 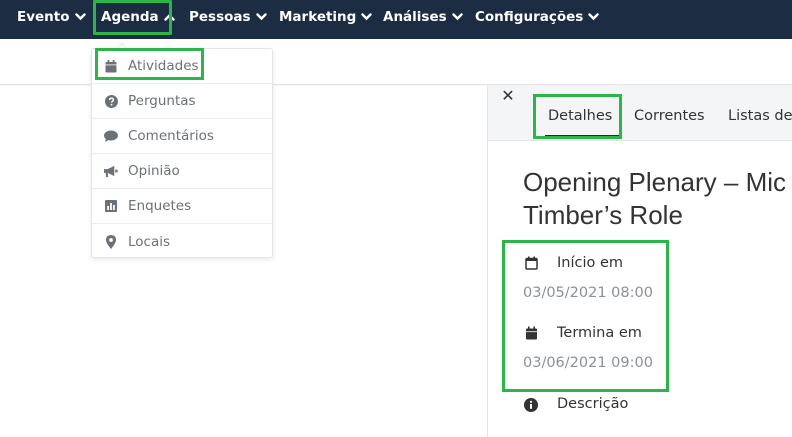 What do you see at coordinates (593, 404) in the screenshot?
I see `description-label: Descrição` at bounding box center [593, 404].